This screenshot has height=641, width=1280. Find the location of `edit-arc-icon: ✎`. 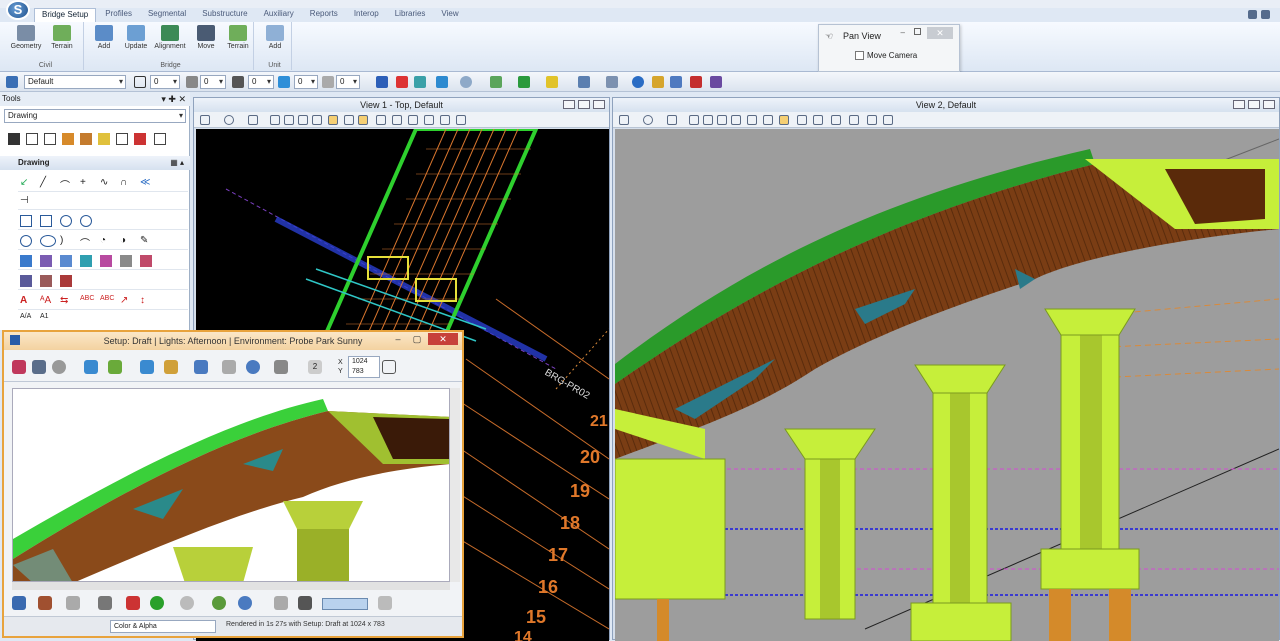

edit-arc-icon: ✎ is located at coordinates (146, 241).